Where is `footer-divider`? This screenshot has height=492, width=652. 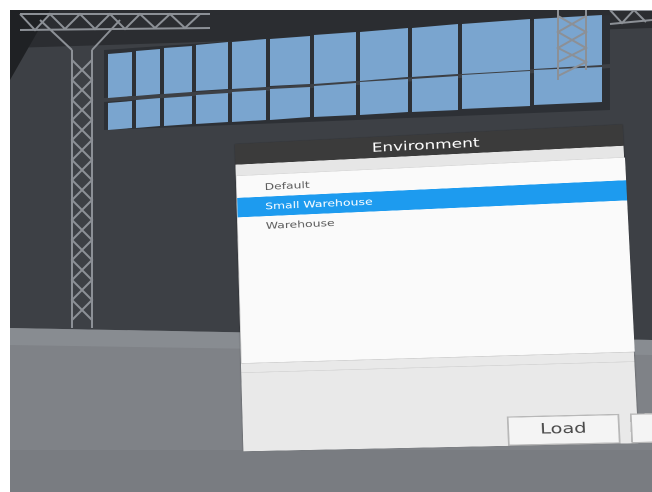 footer-divider is located at coordinates (438, 367).